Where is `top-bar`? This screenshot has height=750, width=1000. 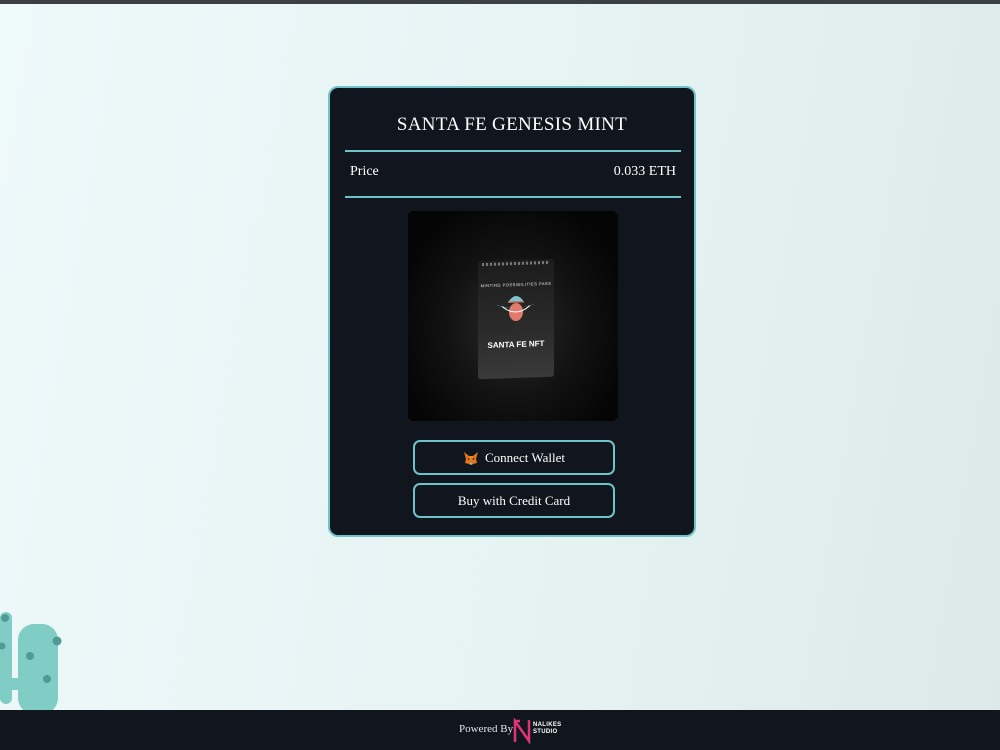
top-bar is located at coordinates (500, 2).